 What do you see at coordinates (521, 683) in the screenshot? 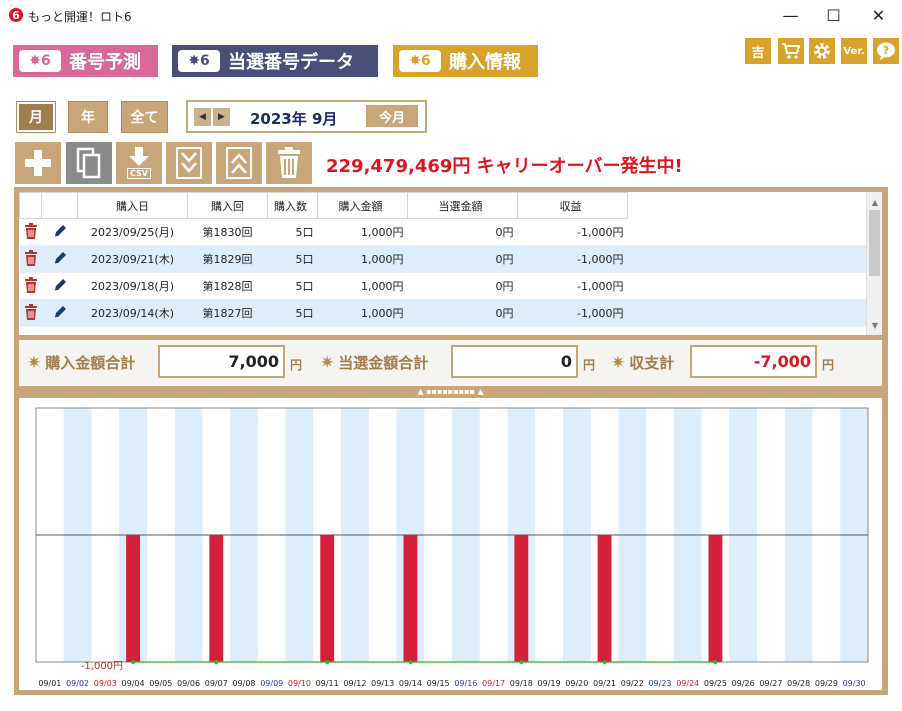
I see `chart-tick-09/18: 09/18` at bounding box center [521, 683].